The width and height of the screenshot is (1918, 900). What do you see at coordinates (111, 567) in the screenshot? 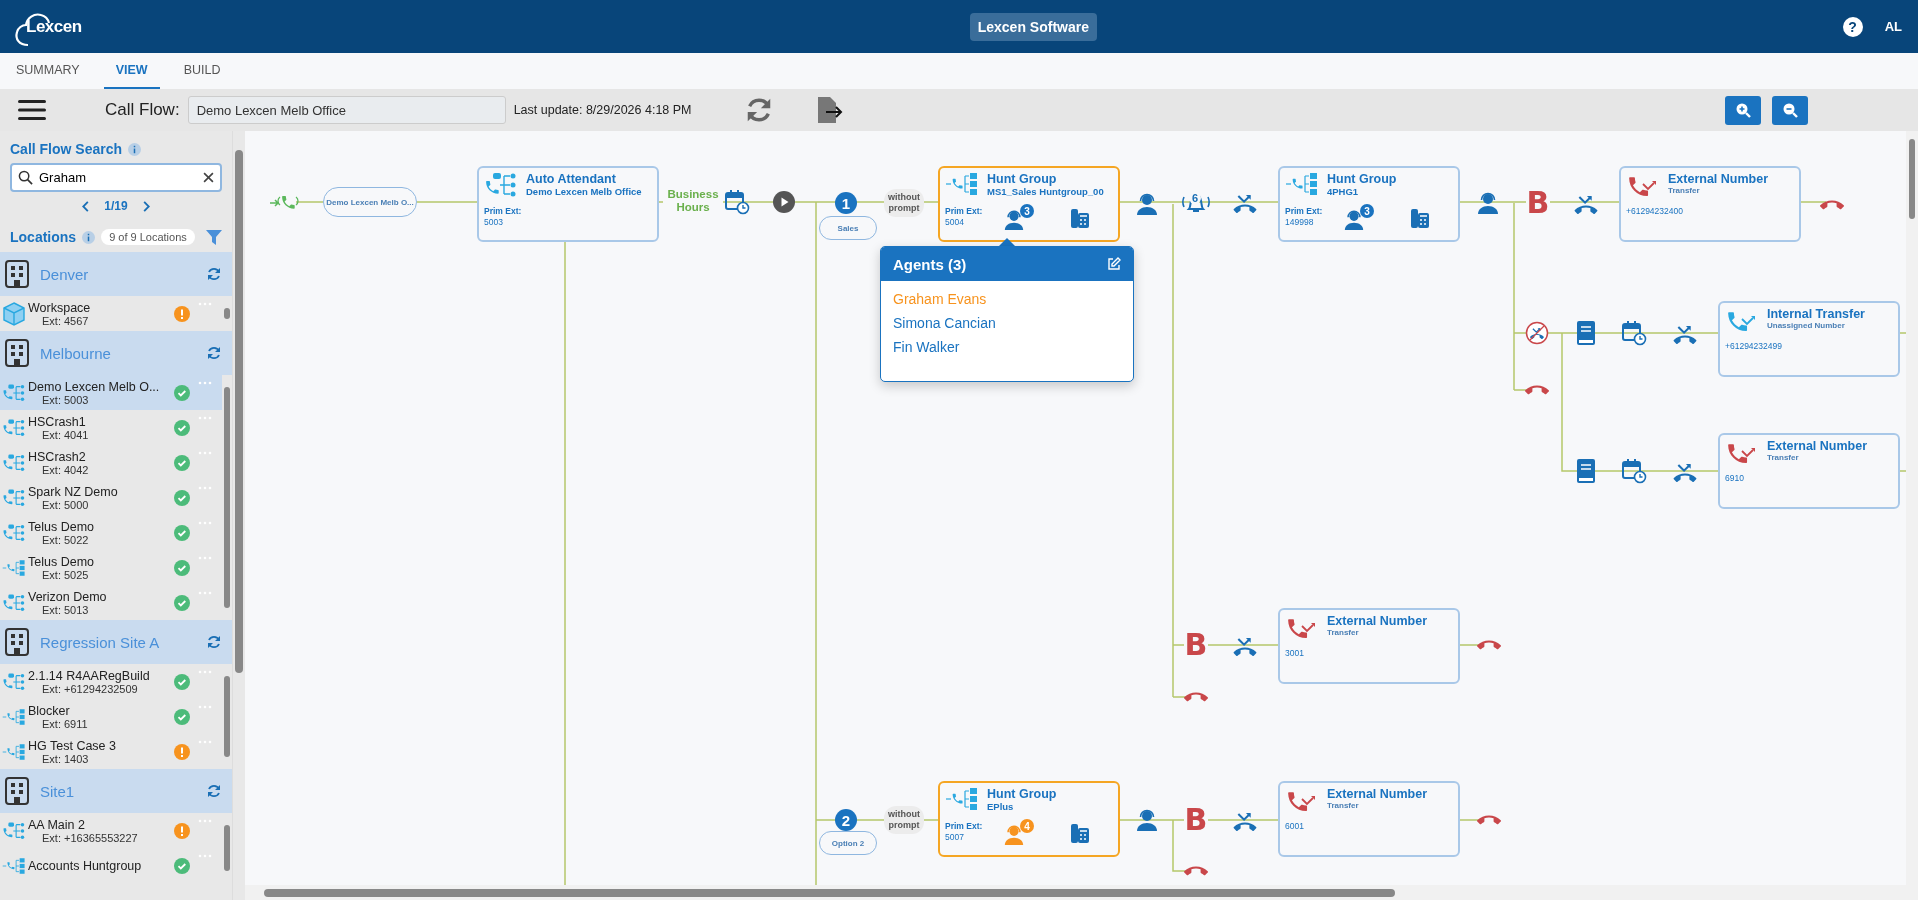
I see `call-flow-item: Telus Demo Ext: 5025` at bounding box center [111, 567].